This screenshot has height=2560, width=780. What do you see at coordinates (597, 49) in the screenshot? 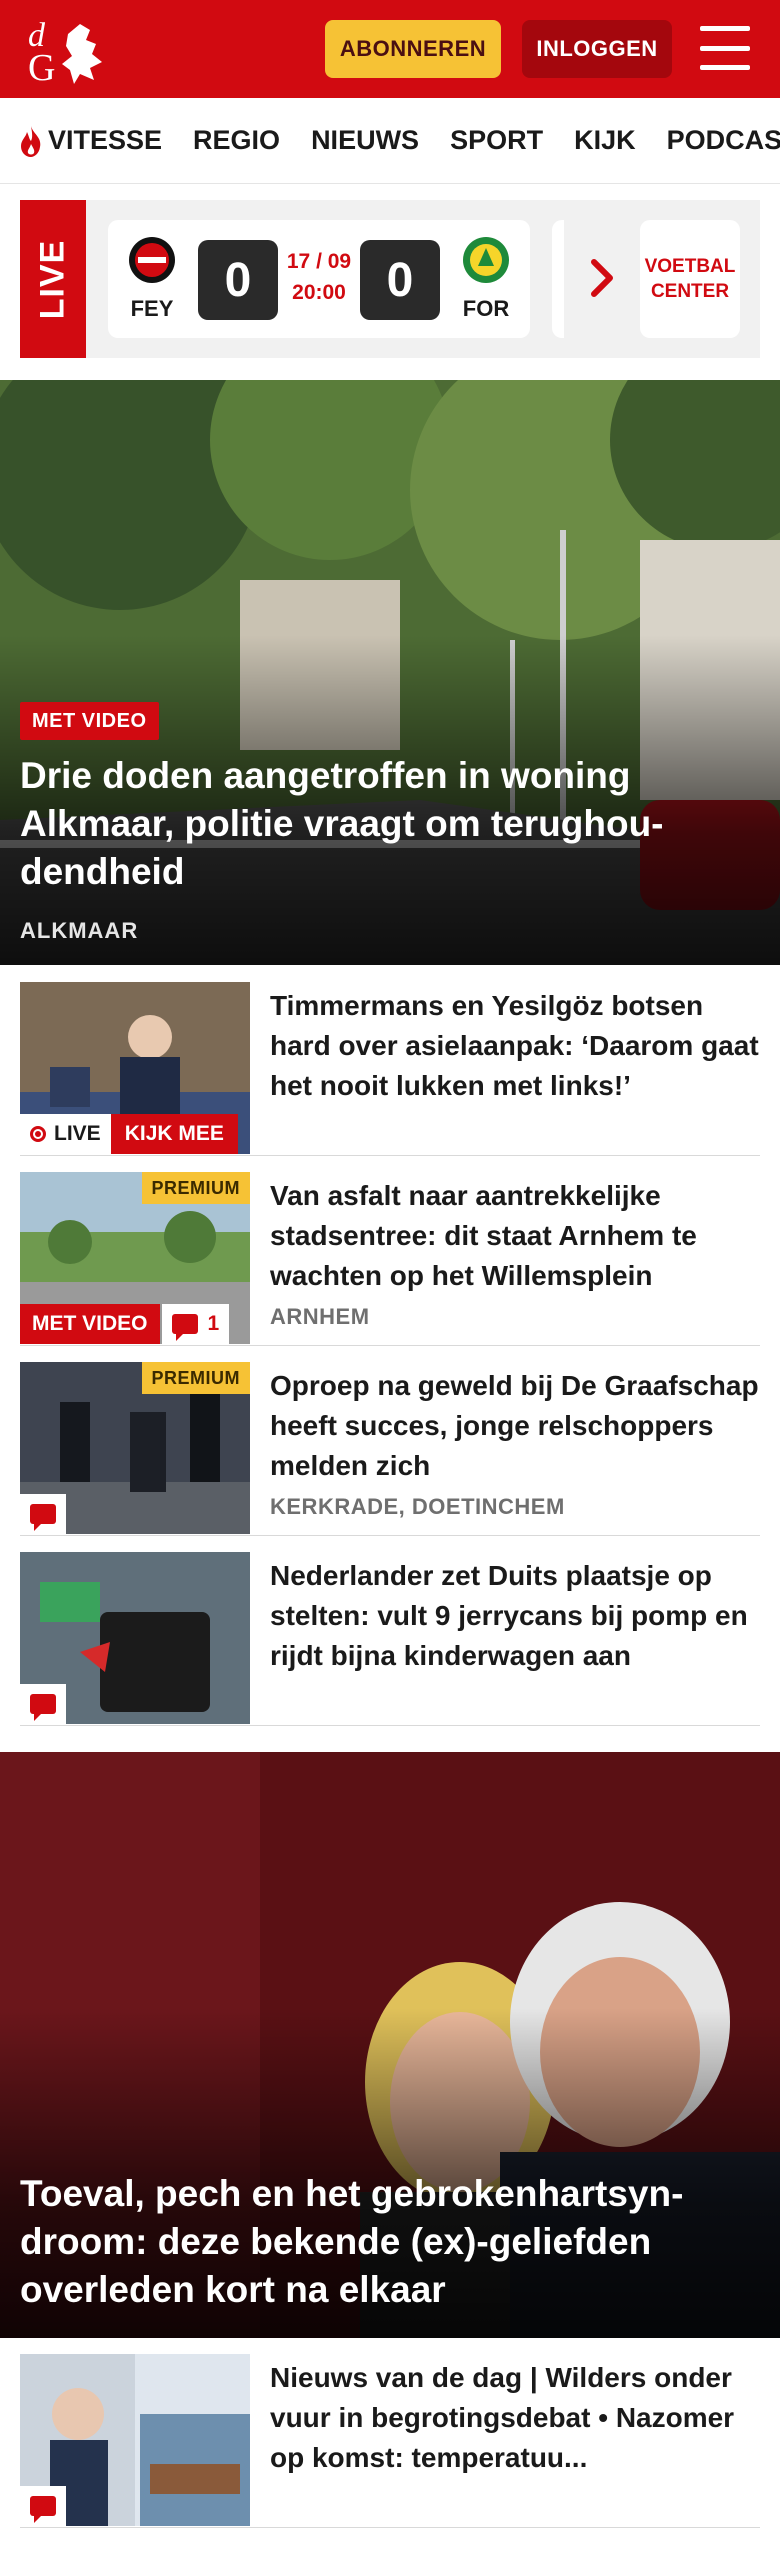
I see `login-button: INLOGGEN` at bounding box center [597, 49].